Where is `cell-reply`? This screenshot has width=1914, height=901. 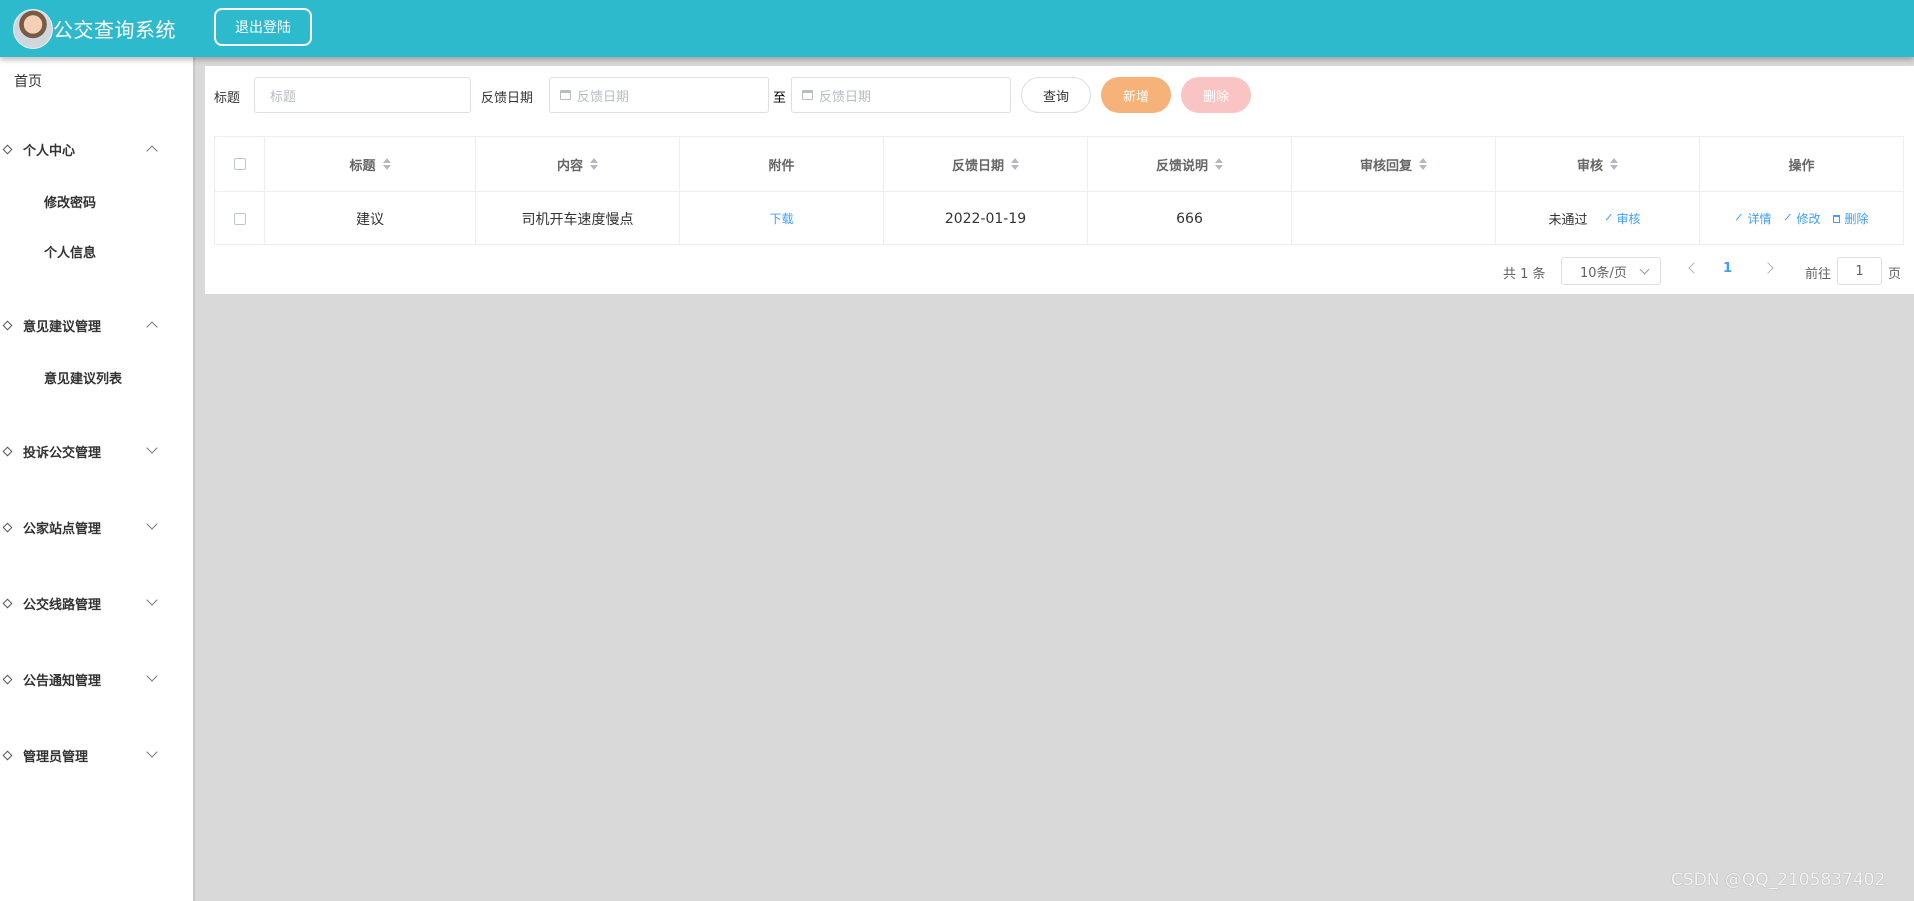 cell-reply is located at coordinates (1394, 218).